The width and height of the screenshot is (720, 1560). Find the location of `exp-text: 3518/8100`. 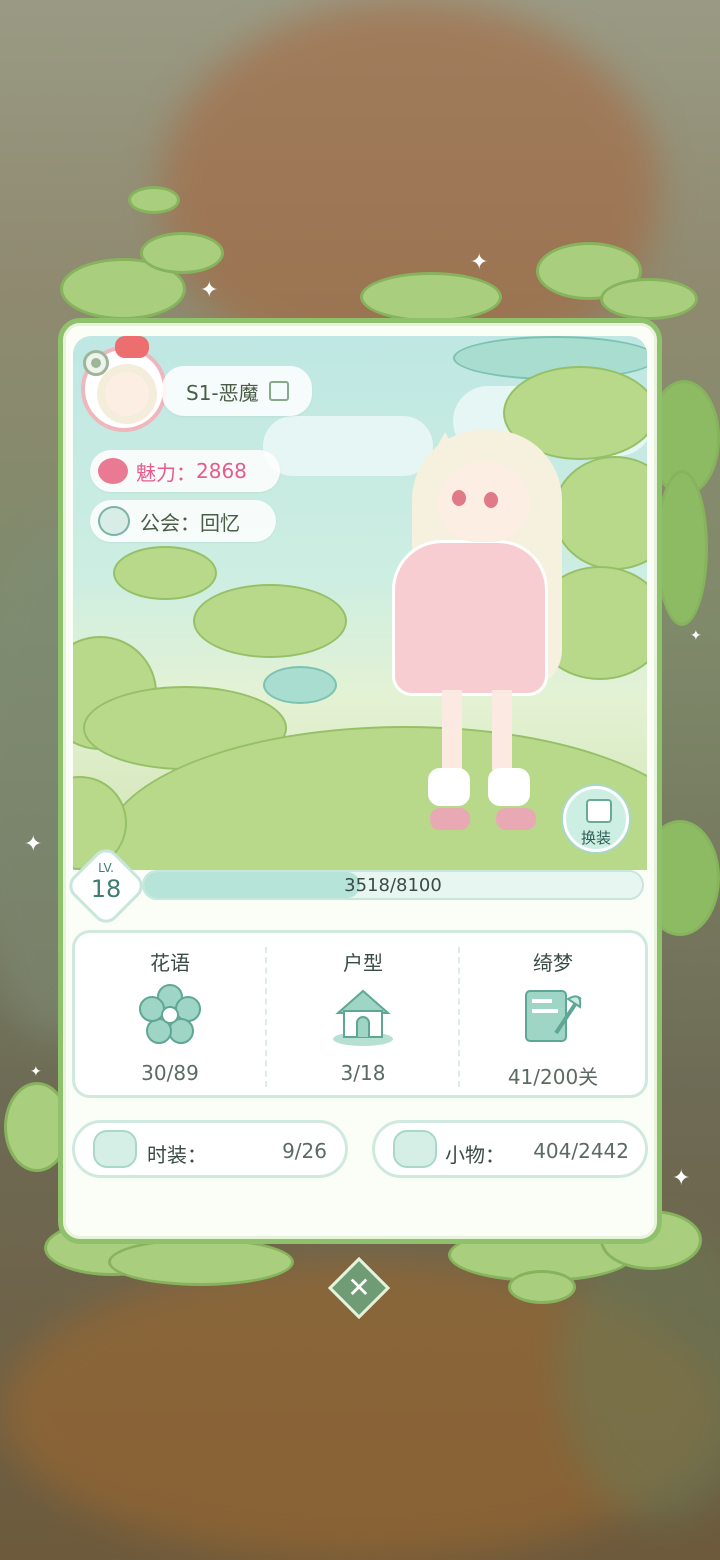

exp-text: 3518/8100 is located at coordinates (393, 885).